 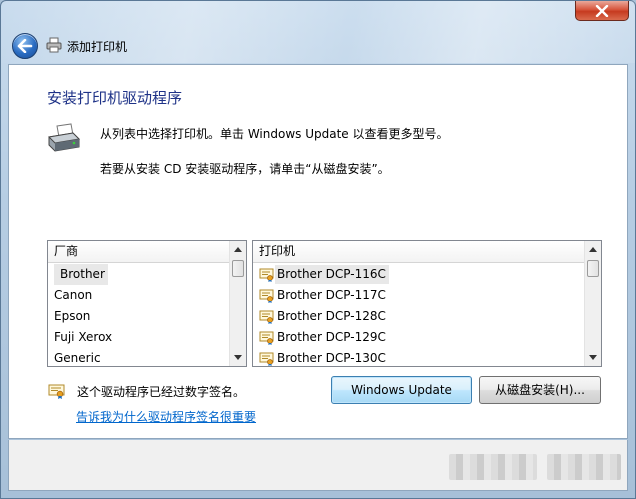 I want to click on window-title: 添加打印机, so click(x=97, y=47).